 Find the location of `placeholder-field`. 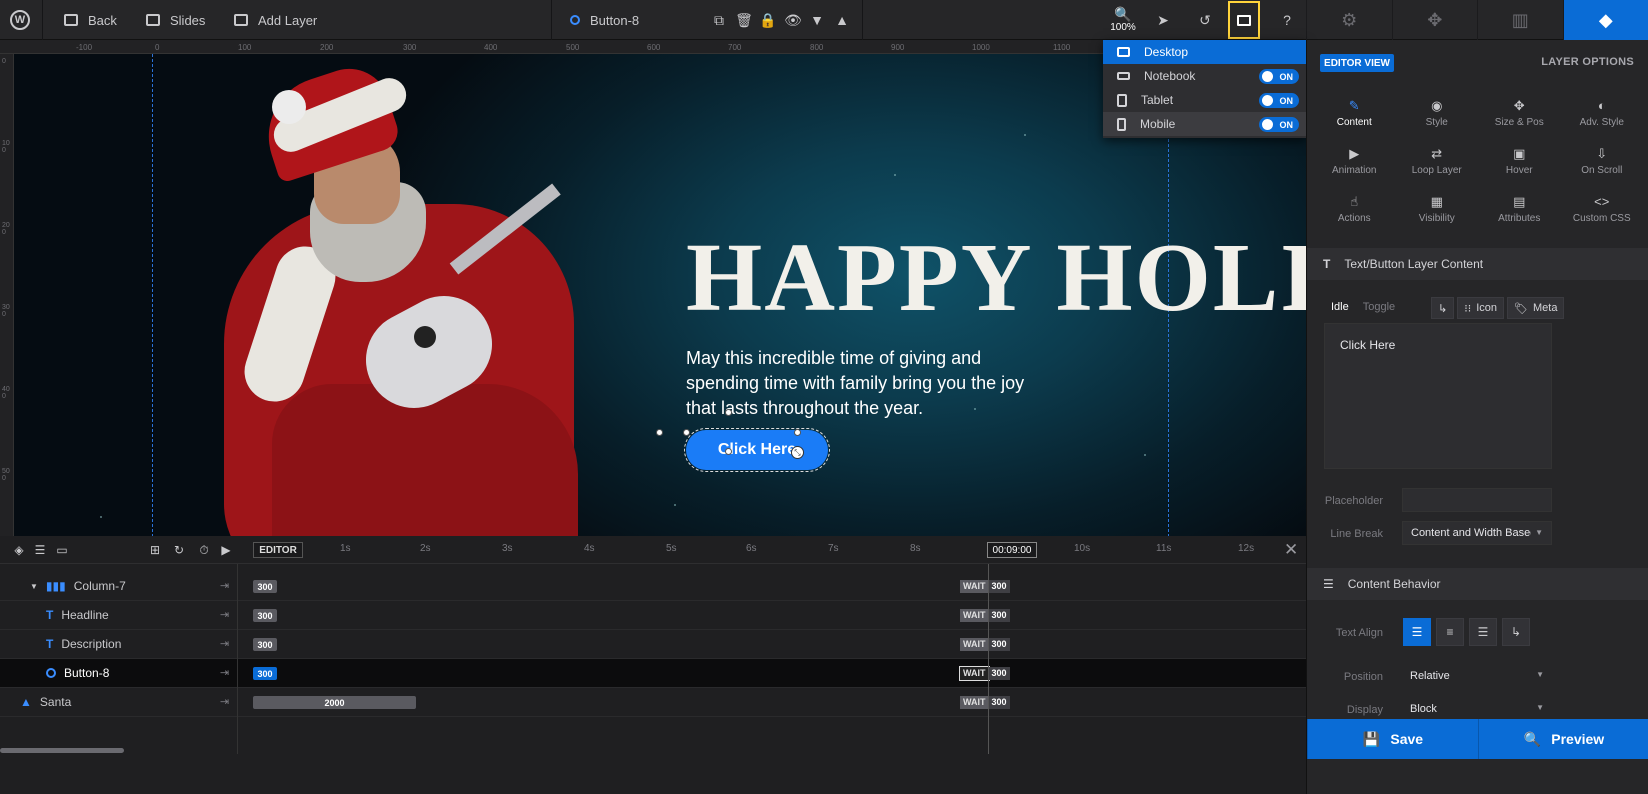

placeholder-field is located at coordinates (1477, 500).